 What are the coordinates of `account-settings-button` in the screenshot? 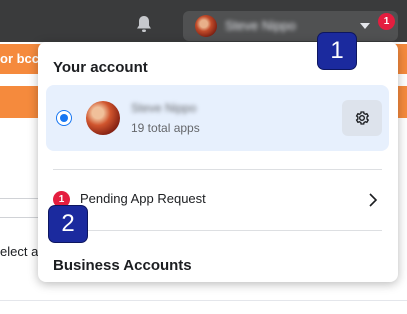 It's located at (362, 118).